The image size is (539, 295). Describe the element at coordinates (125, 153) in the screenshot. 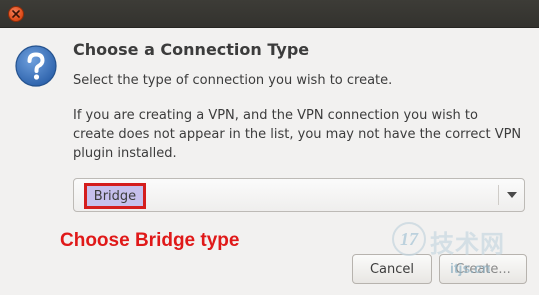

I see `info-line: plugin installed.` at that location.